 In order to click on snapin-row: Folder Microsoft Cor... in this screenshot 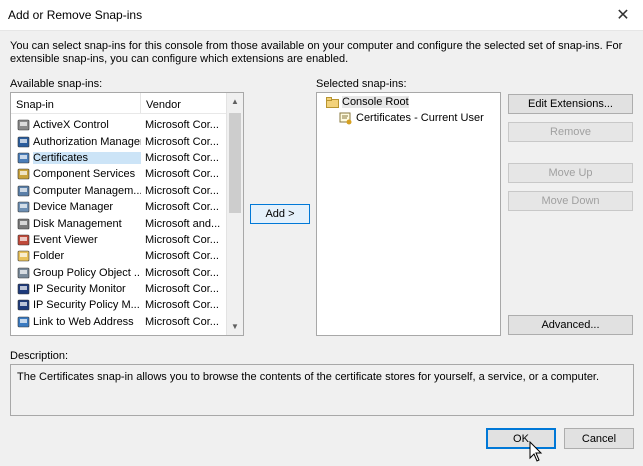, I will do `click(119, 256)`.